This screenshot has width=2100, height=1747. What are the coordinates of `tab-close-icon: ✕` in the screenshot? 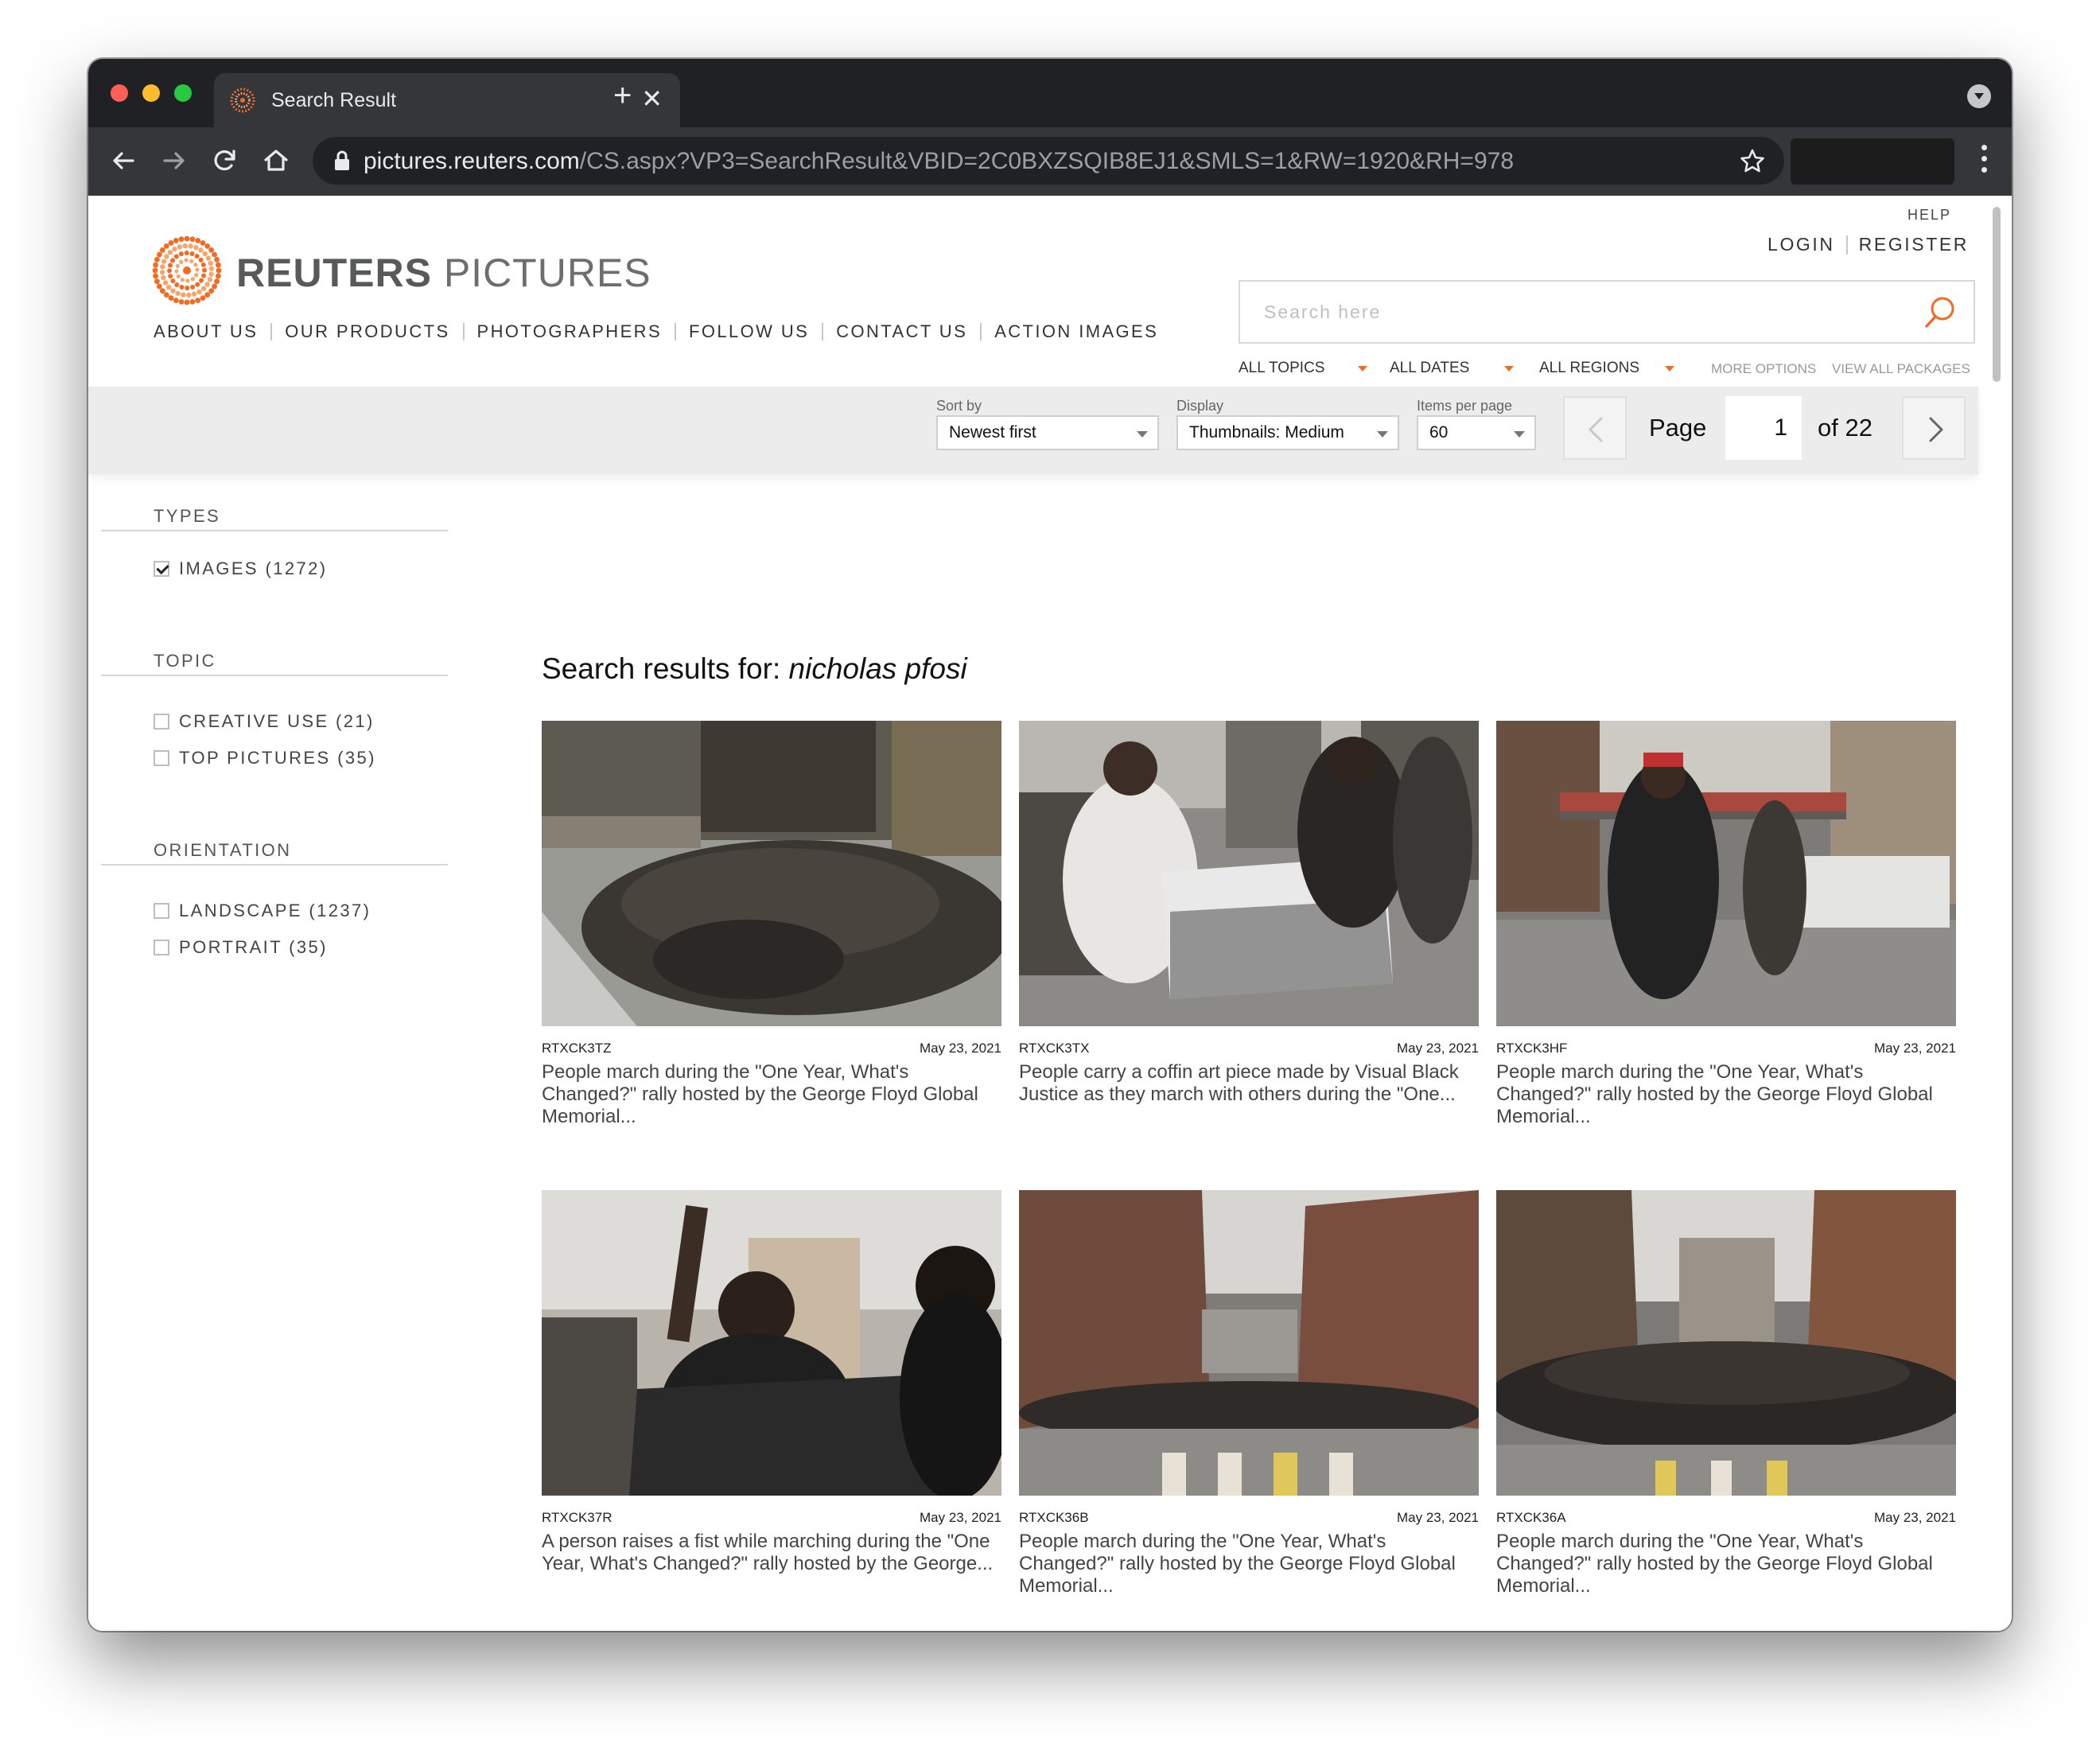 It's located at (652, 98).